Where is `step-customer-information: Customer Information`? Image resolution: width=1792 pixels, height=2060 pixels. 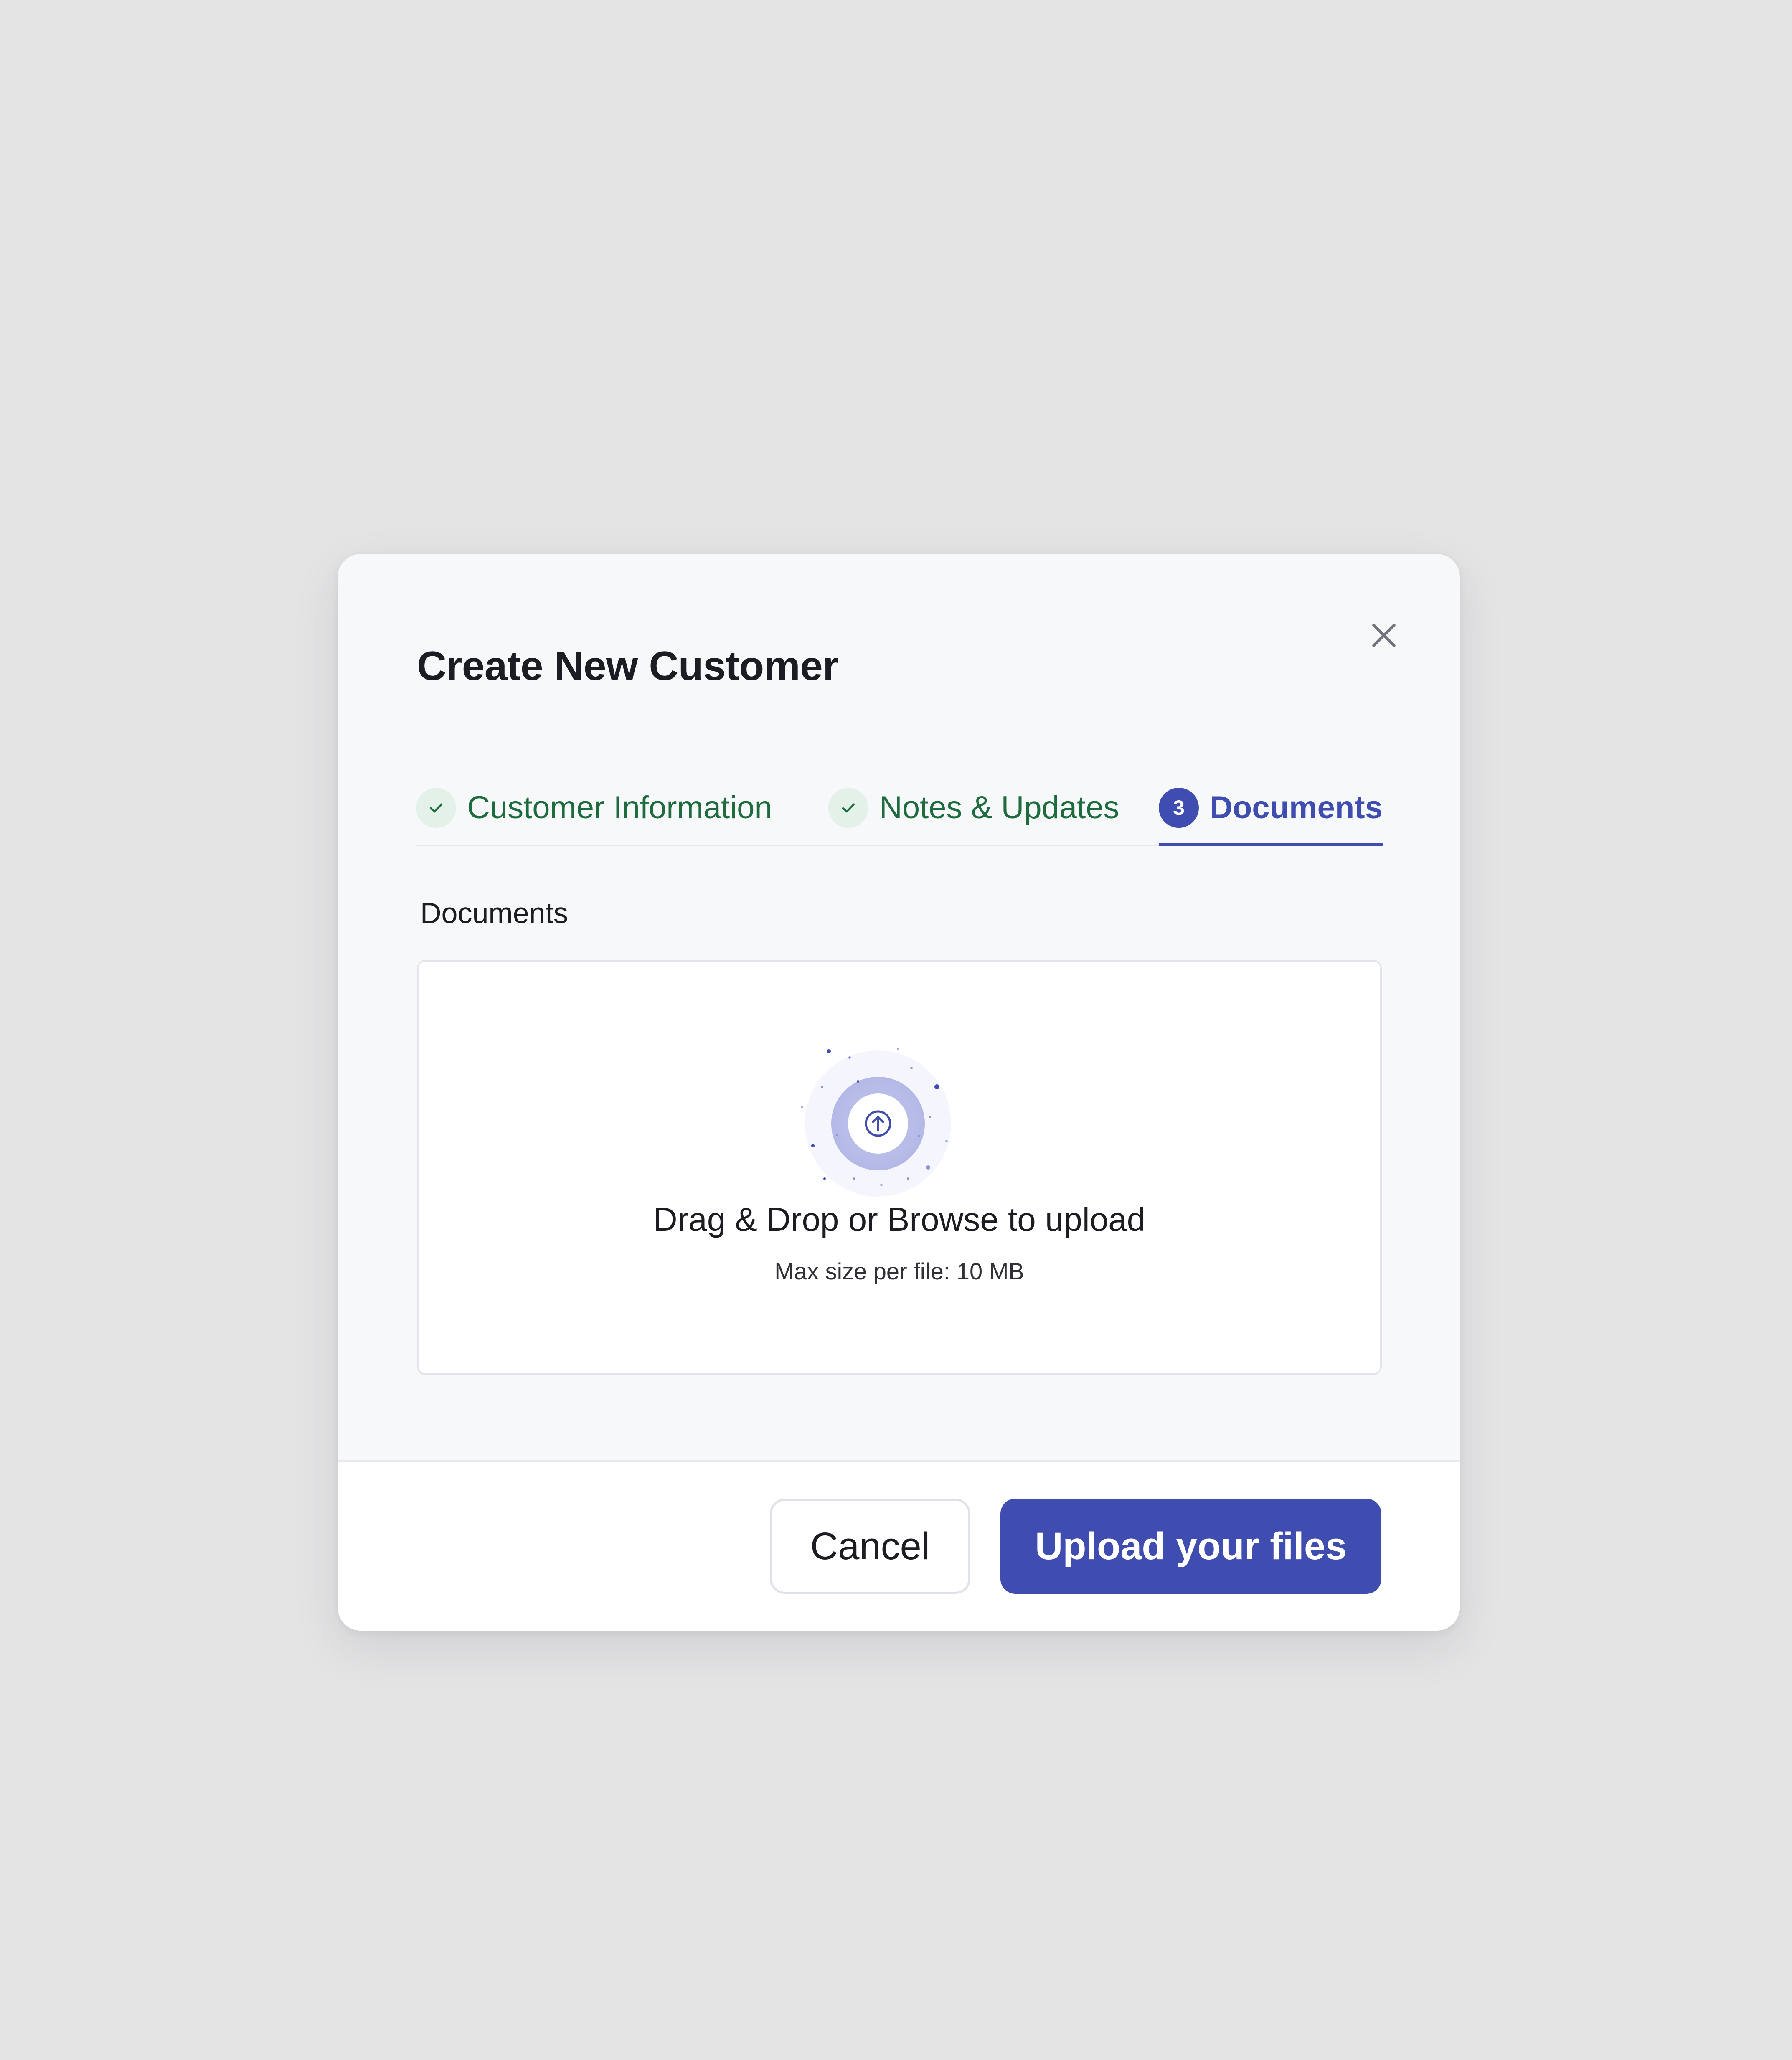
step-customer-information: Customer Information is located at coordinates (594, 808).